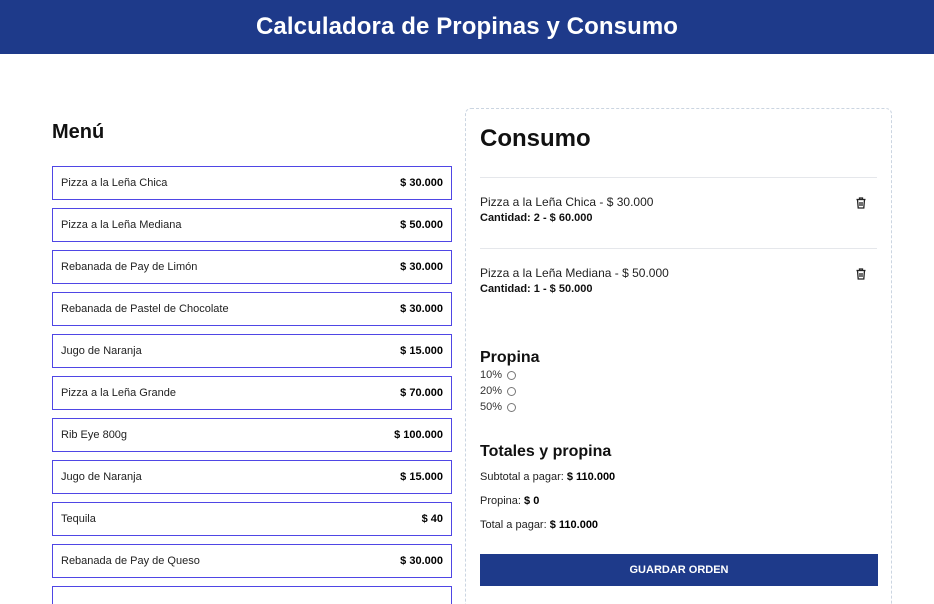  What do you see at coordinates (532, 501) in the screenshot?
I see `tip-value: $ 0` at bounding box center [532, 501].